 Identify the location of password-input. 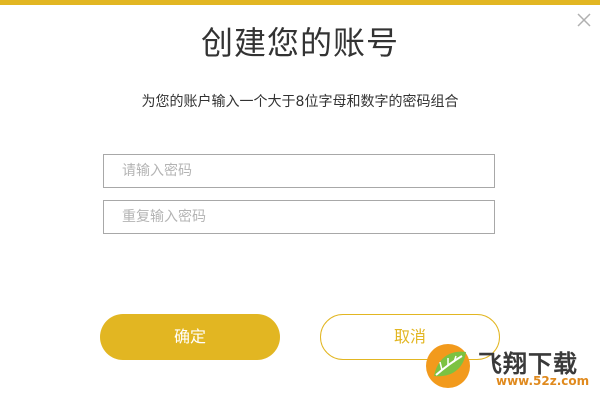
(299, 171).